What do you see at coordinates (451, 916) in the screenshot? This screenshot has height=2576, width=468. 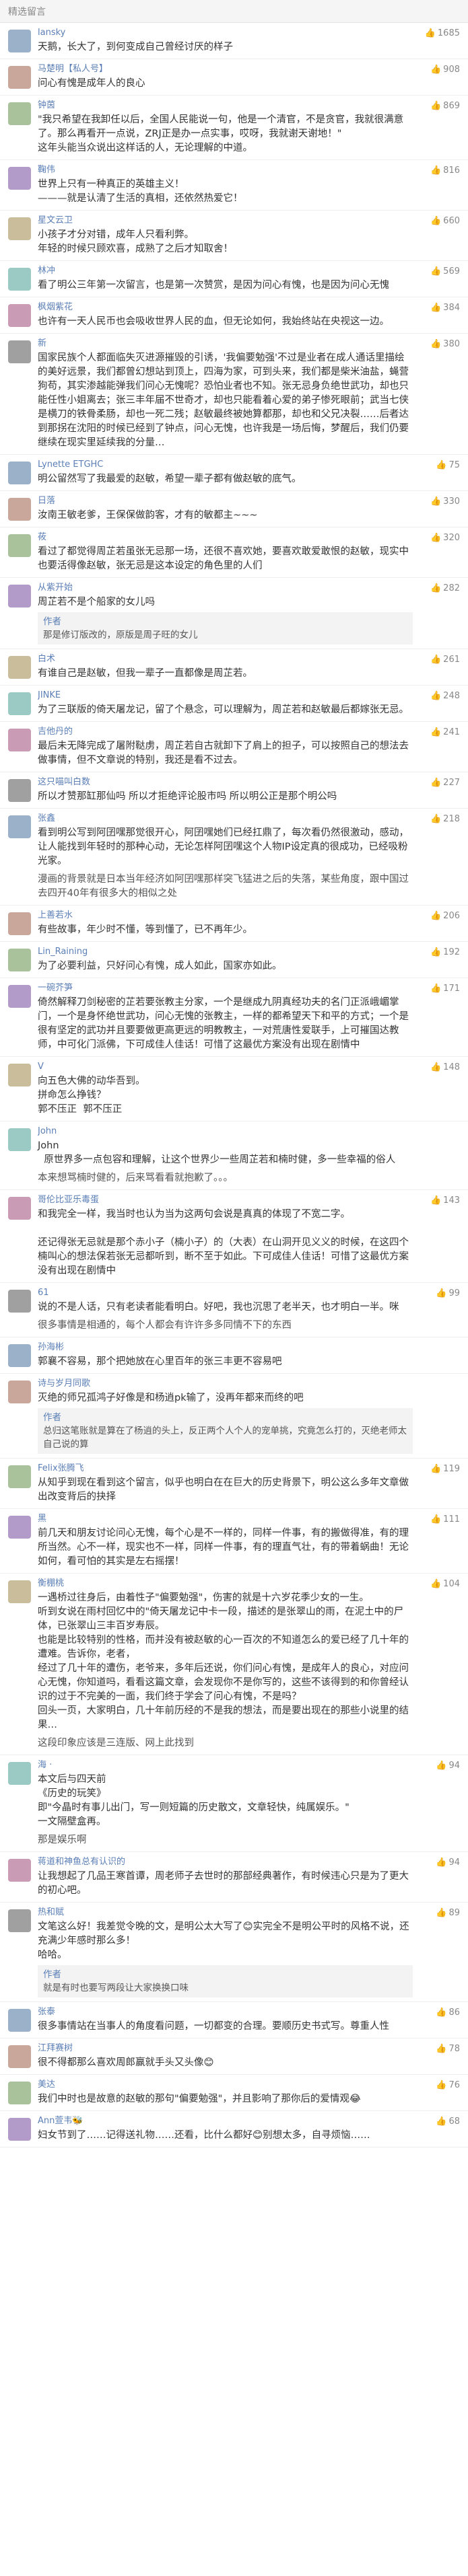 I see `like-count: 206` at bounding box center [451, 916].